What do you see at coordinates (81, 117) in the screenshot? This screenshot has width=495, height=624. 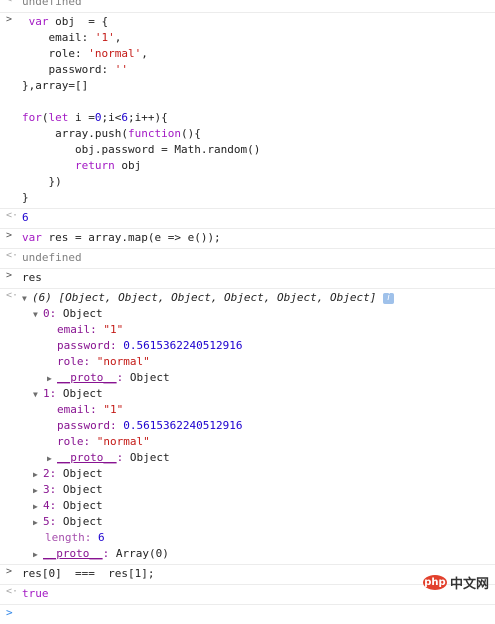 I see `code-text: i =` at bounding box center [81, 117].